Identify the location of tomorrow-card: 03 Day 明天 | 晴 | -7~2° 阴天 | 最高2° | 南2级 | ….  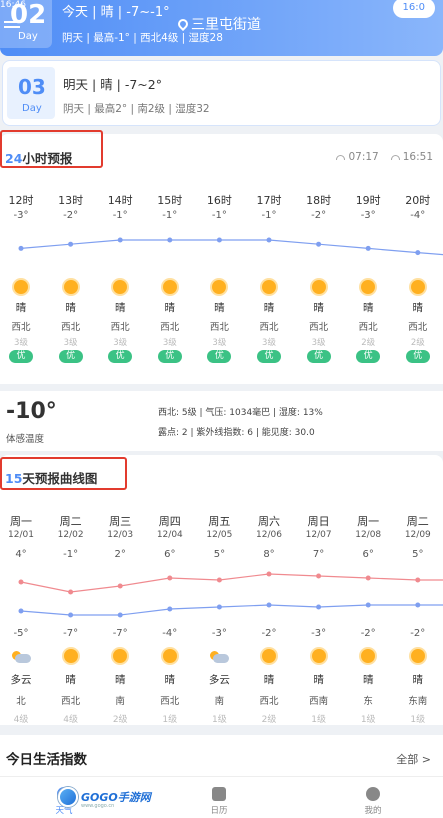
(221, 93).